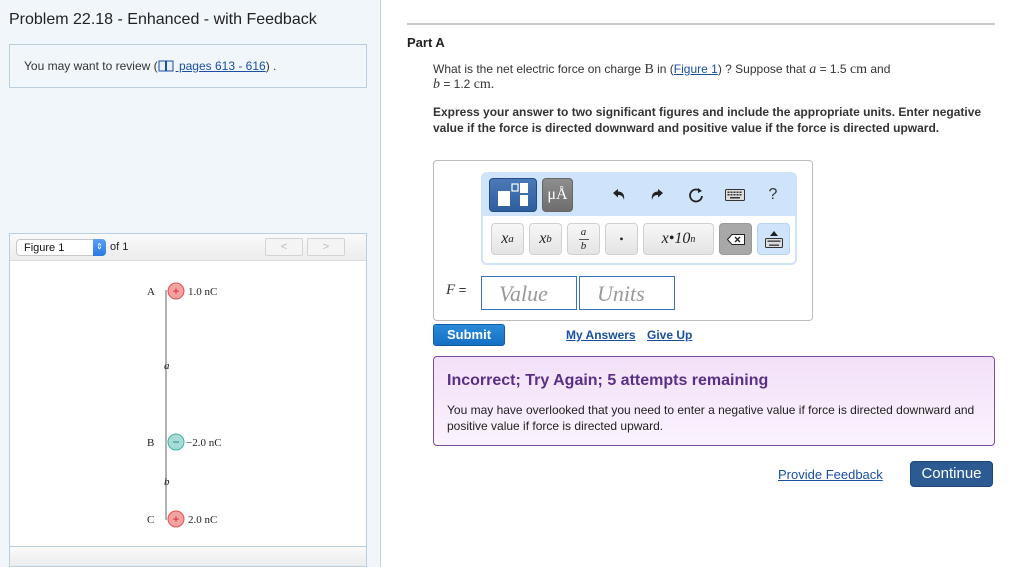 The image size is (1014, 567). I want to click on undo-button, so click(619, 195).